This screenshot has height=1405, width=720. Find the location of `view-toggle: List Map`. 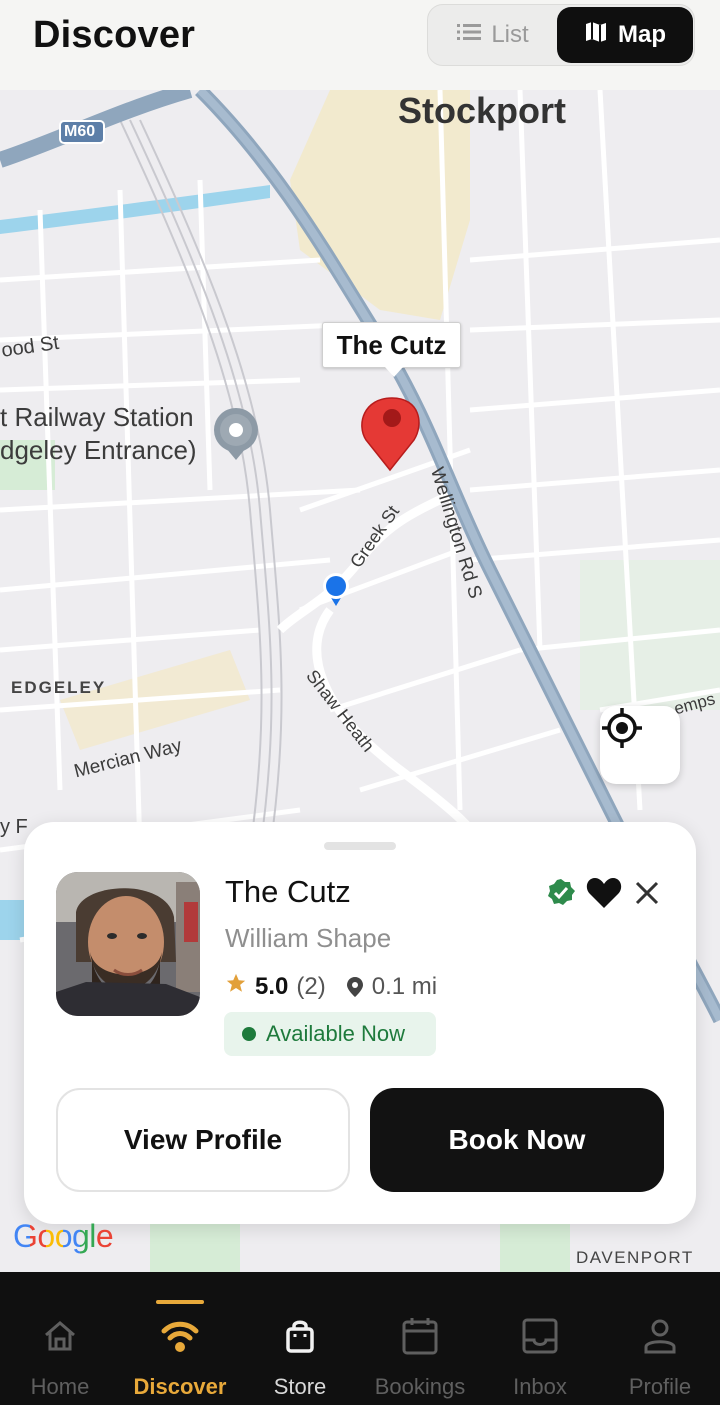

view-toggle: List Map is located at coordinates (561, 35).